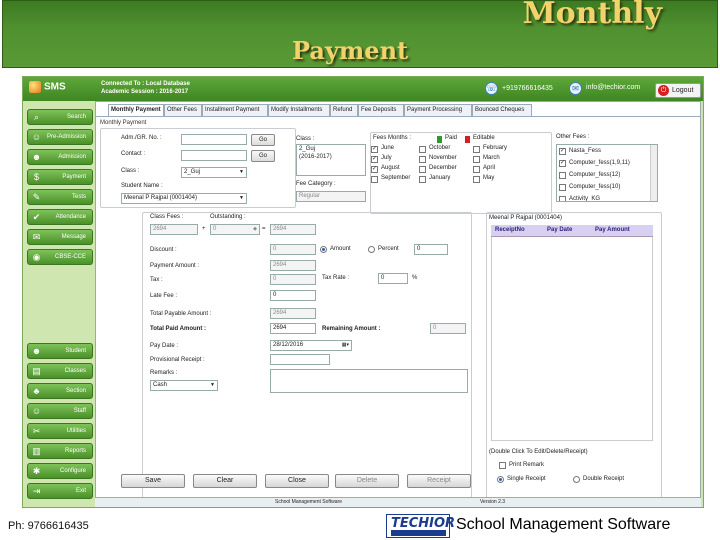 Image resolution: width=720 pixels, height=540 pixels. I want to click on fee-category-input: Regular, so click(331, 196).